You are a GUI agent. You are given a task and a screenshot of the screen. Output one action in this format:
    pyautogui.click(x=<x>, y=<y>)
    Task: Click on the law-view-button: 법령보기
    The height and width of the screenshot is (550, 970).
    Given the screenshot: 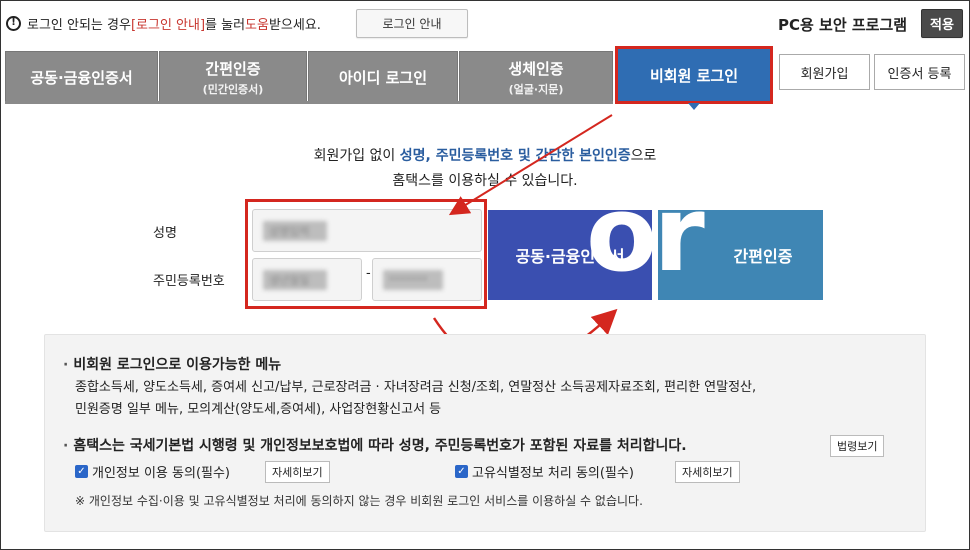 What is the action you would take?
    pyautogui.click(x=857, y=446)
    